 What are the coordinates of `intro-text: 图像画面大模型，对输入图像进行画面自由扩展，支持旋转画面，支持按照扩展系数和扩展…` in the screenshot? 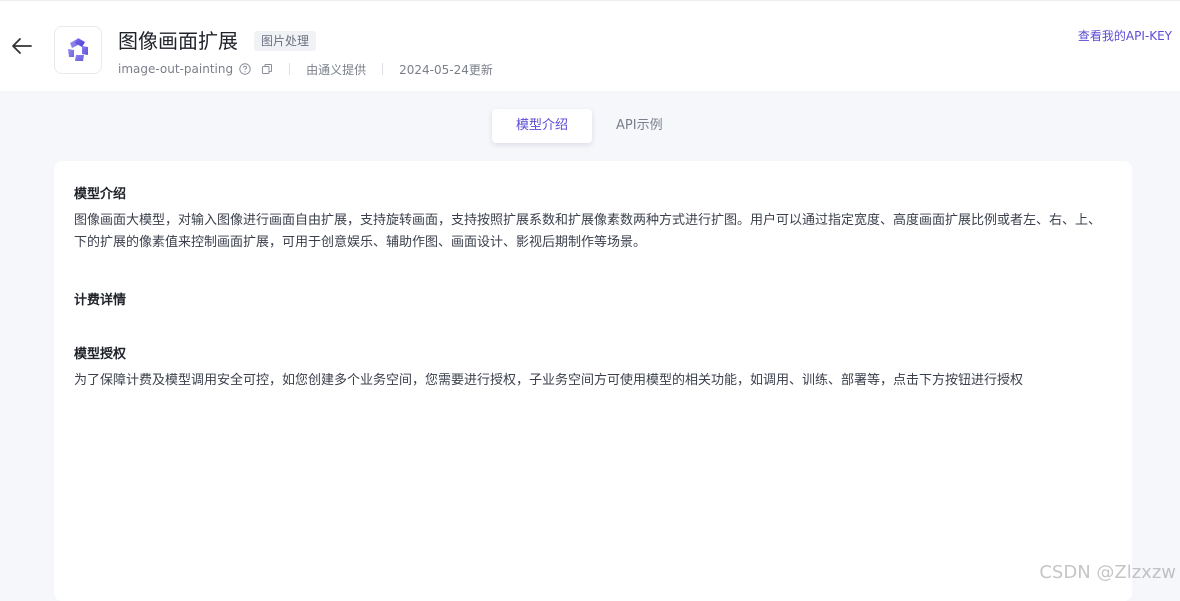 It's located at (588, 231).